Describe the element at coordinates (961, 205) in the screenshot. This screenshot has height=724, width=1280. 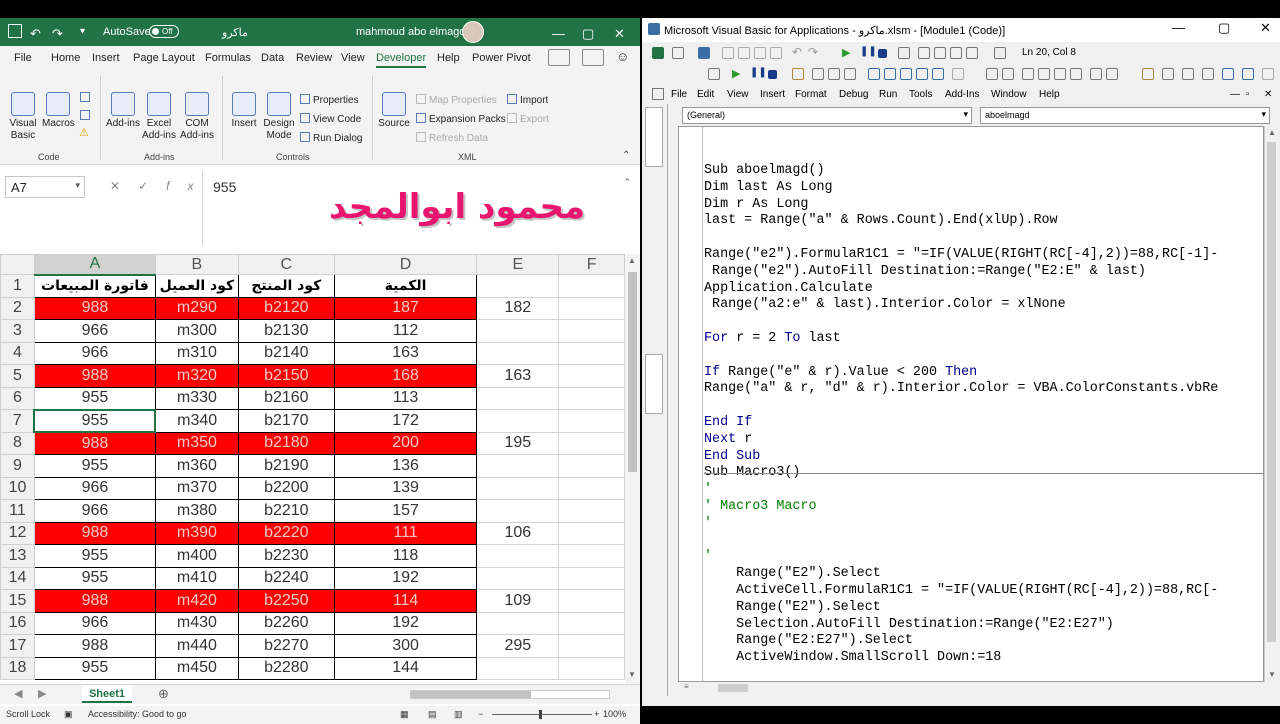
I see `code-line: Dim r As Long` at that location.